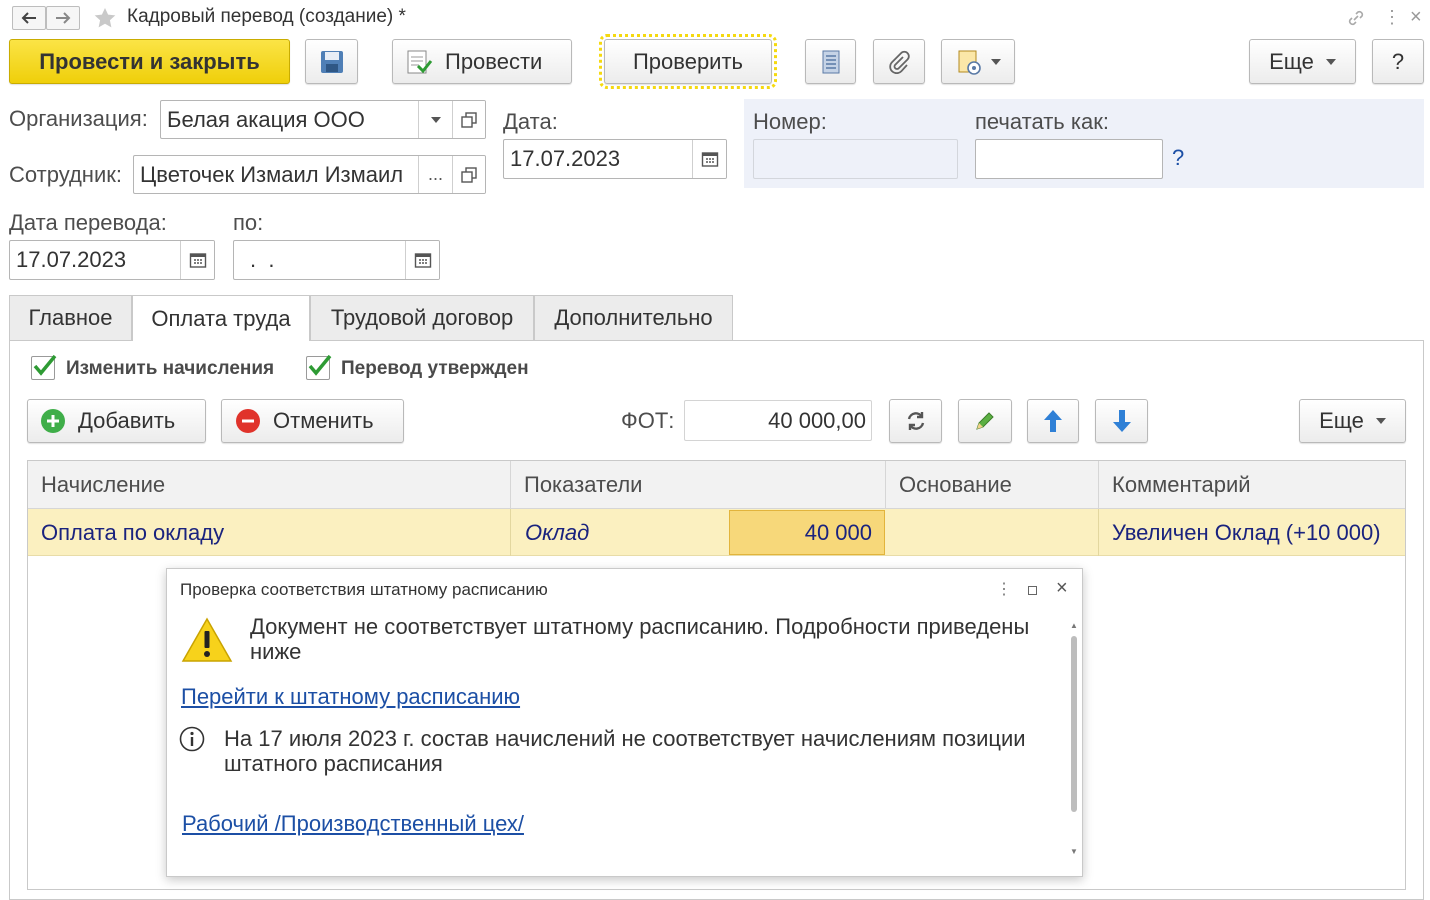 The width and height of the screenshot is (1430, 900). Describe the element at coordinates (1004, 589) in the screenshot. I see `dialog-more-icon: ⋮` at that location.